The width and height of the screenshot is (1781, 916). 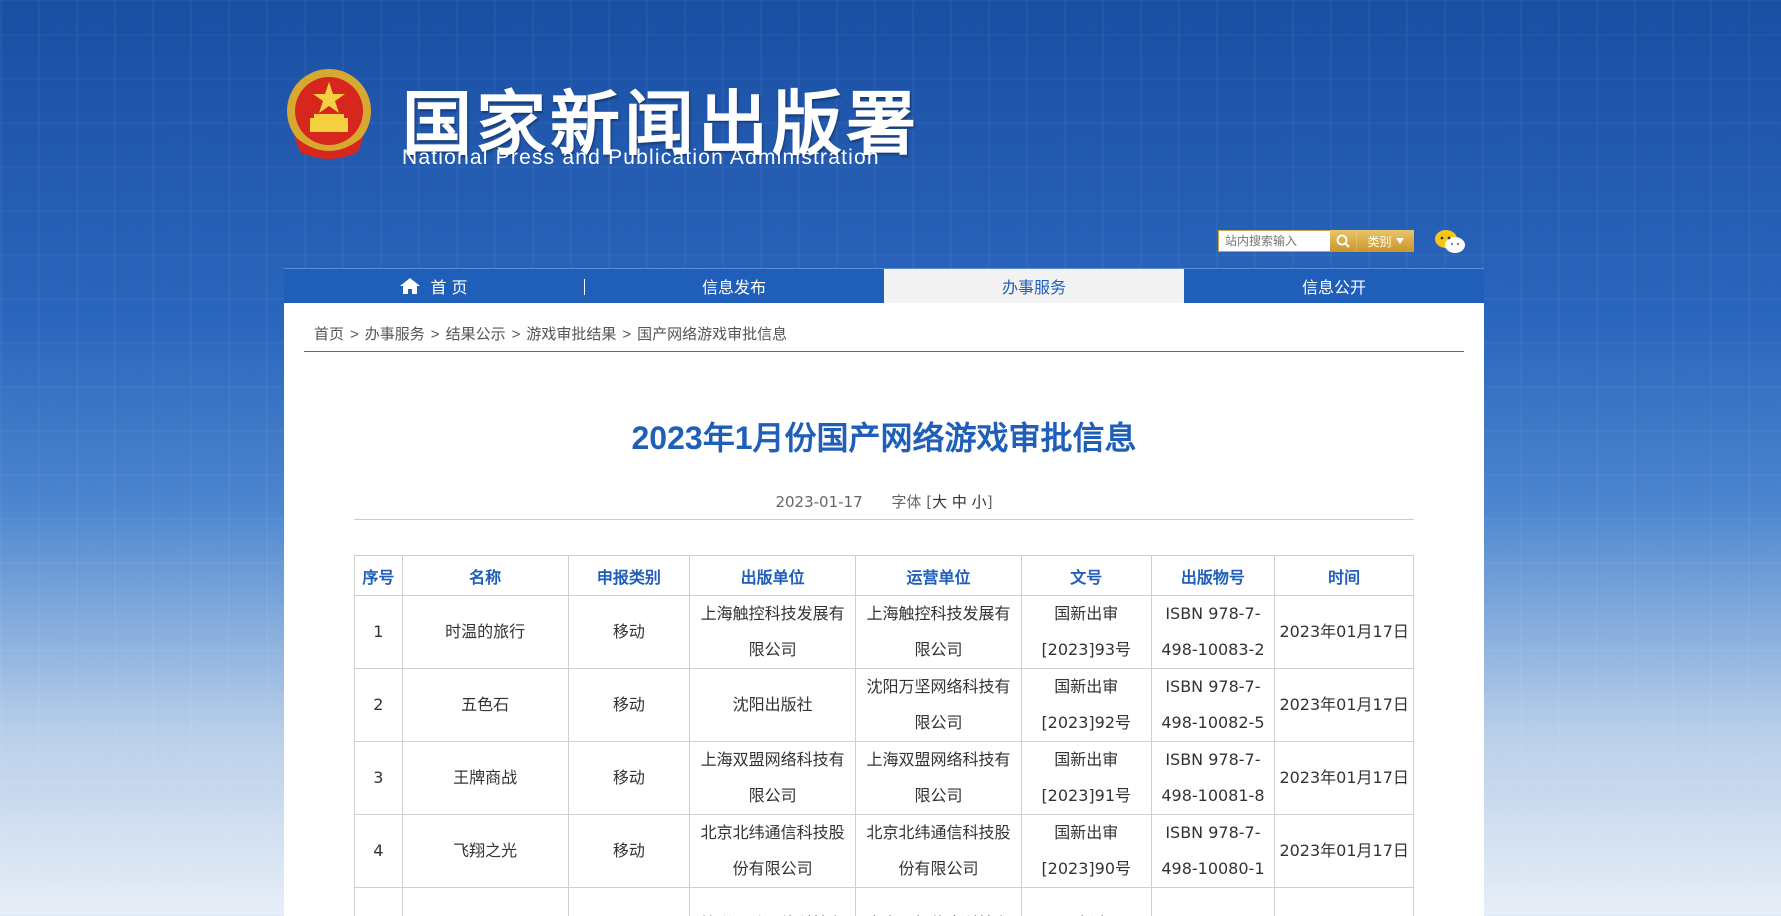 I want to click on search-bar: 类别, so click(x=1316, y=241).